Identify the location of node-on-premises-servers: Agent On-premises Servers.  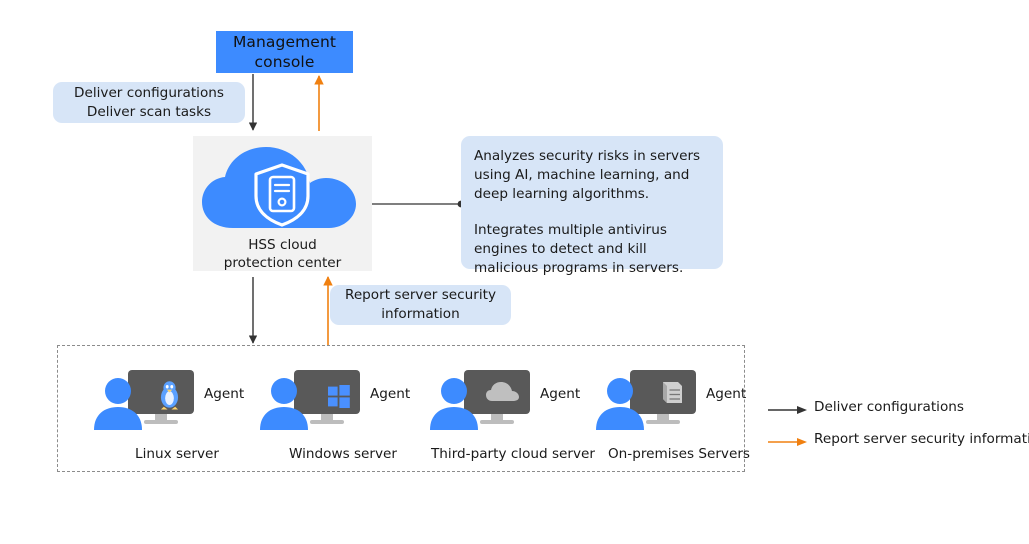
(679, 420).